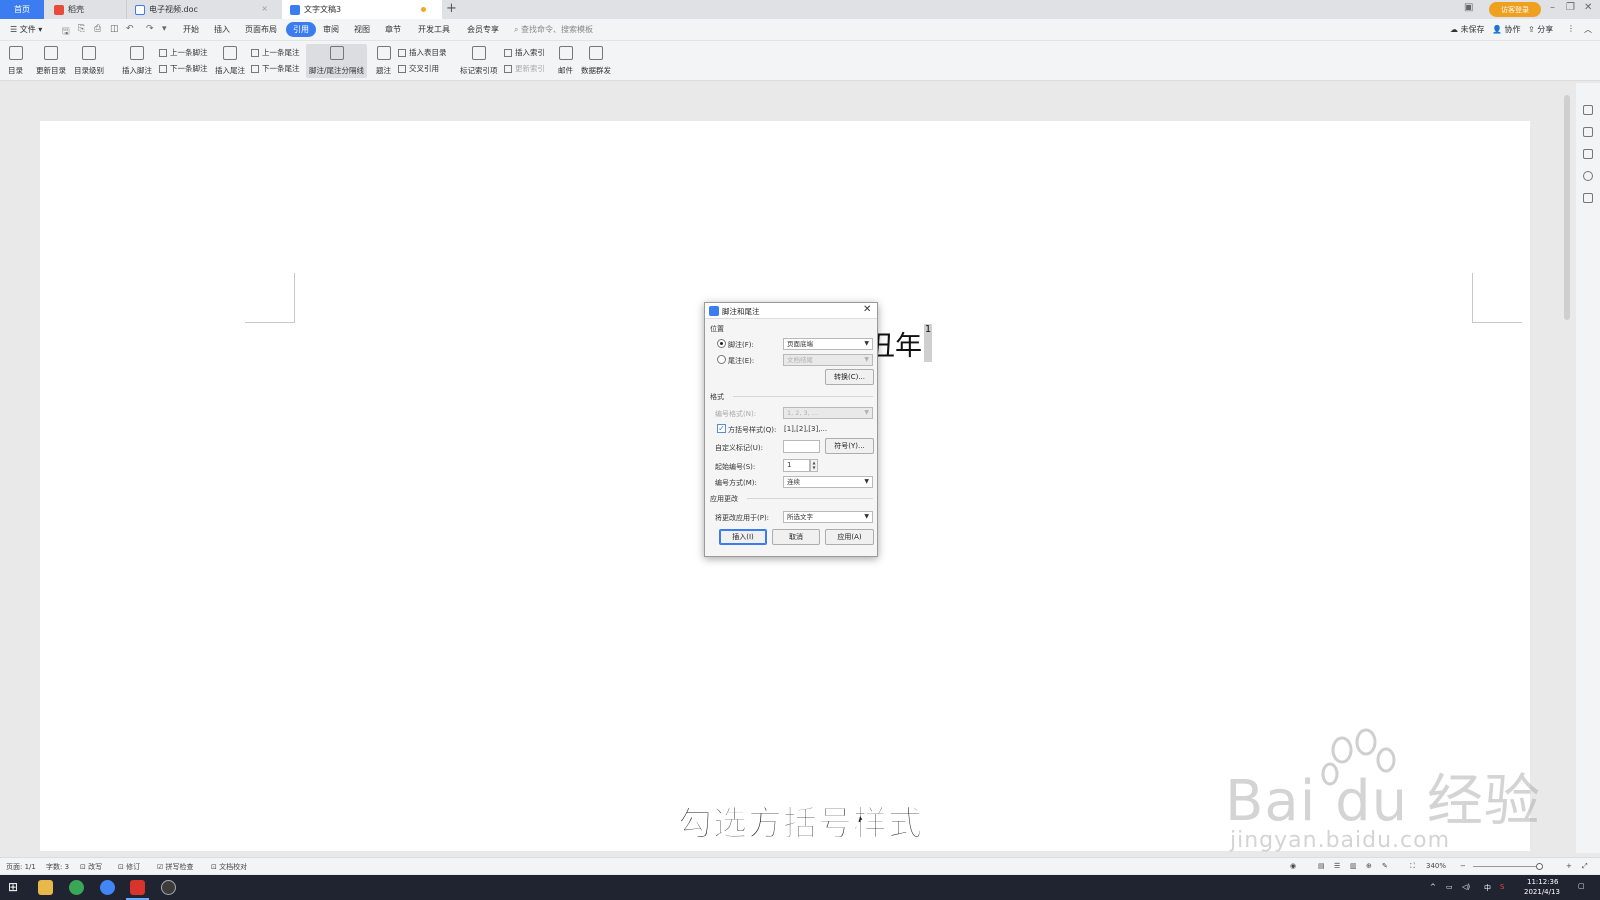 The image size is (1600, 900). Describe the element at coordinates (928, 343) in the screenshot. I see `footnote-reference-mark: 1` at that location.